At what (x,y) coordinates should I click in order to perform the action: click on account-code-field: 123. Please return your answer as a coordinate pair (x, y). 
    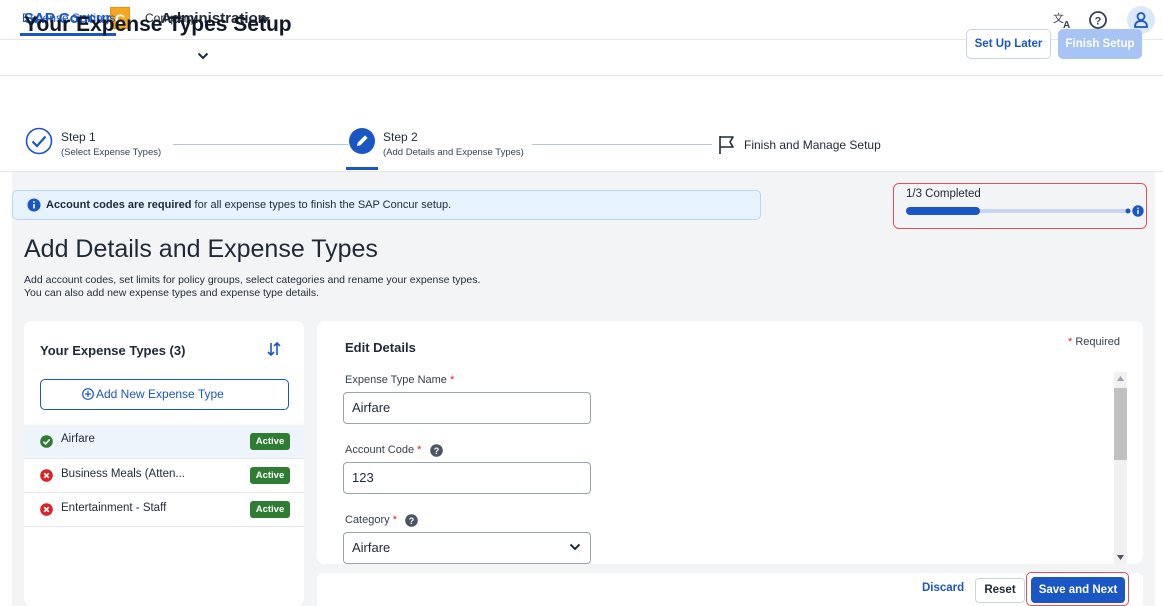
    Looking at the image, I should click on (467, 478).